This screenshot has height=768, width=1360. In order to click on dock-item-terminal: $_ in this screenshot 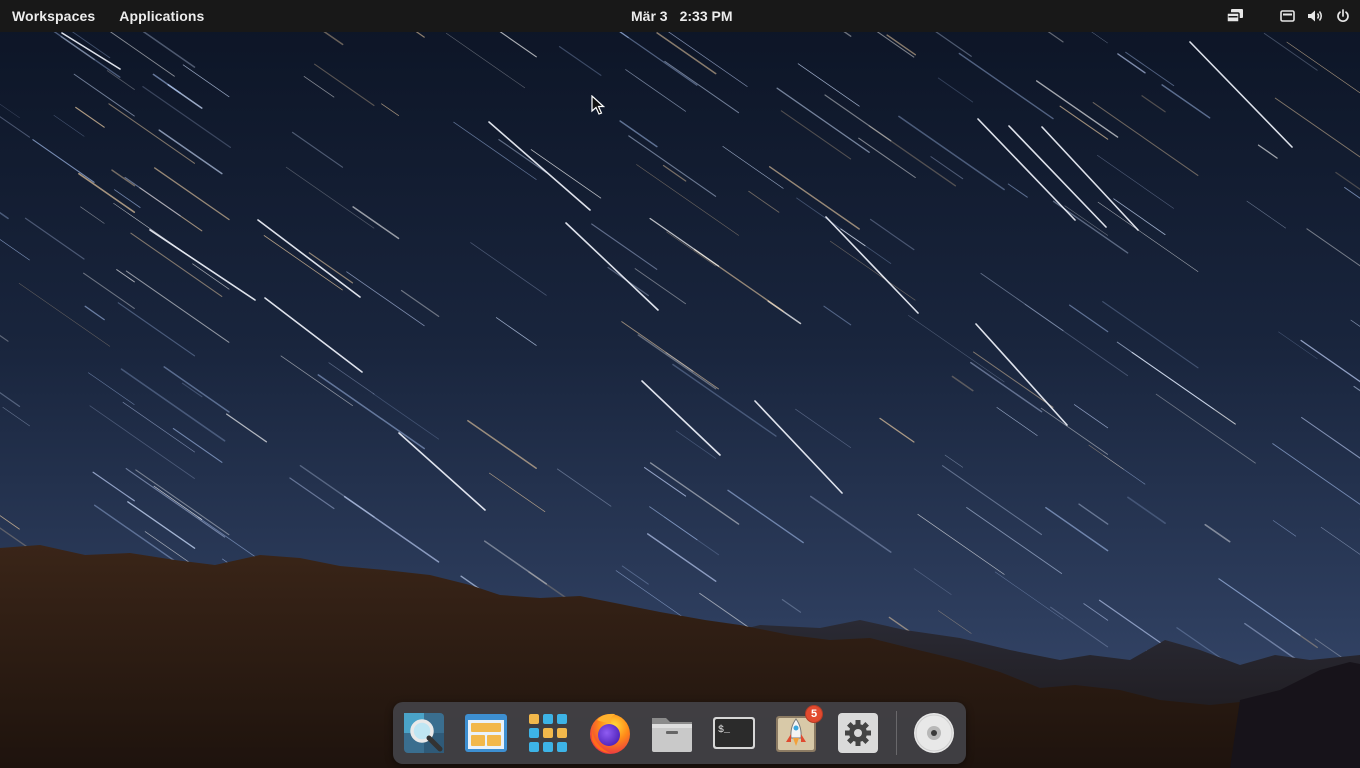, I will do `click(734, 733)`.